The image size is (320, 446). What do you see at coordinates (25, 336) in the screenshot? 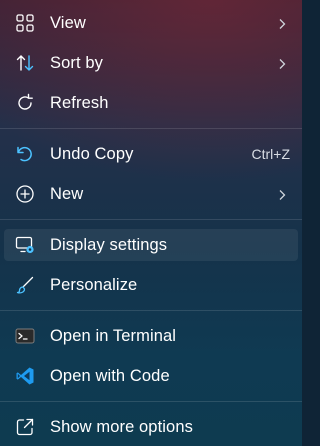
I see `terminal-icon` at bounding box center [25, 336].